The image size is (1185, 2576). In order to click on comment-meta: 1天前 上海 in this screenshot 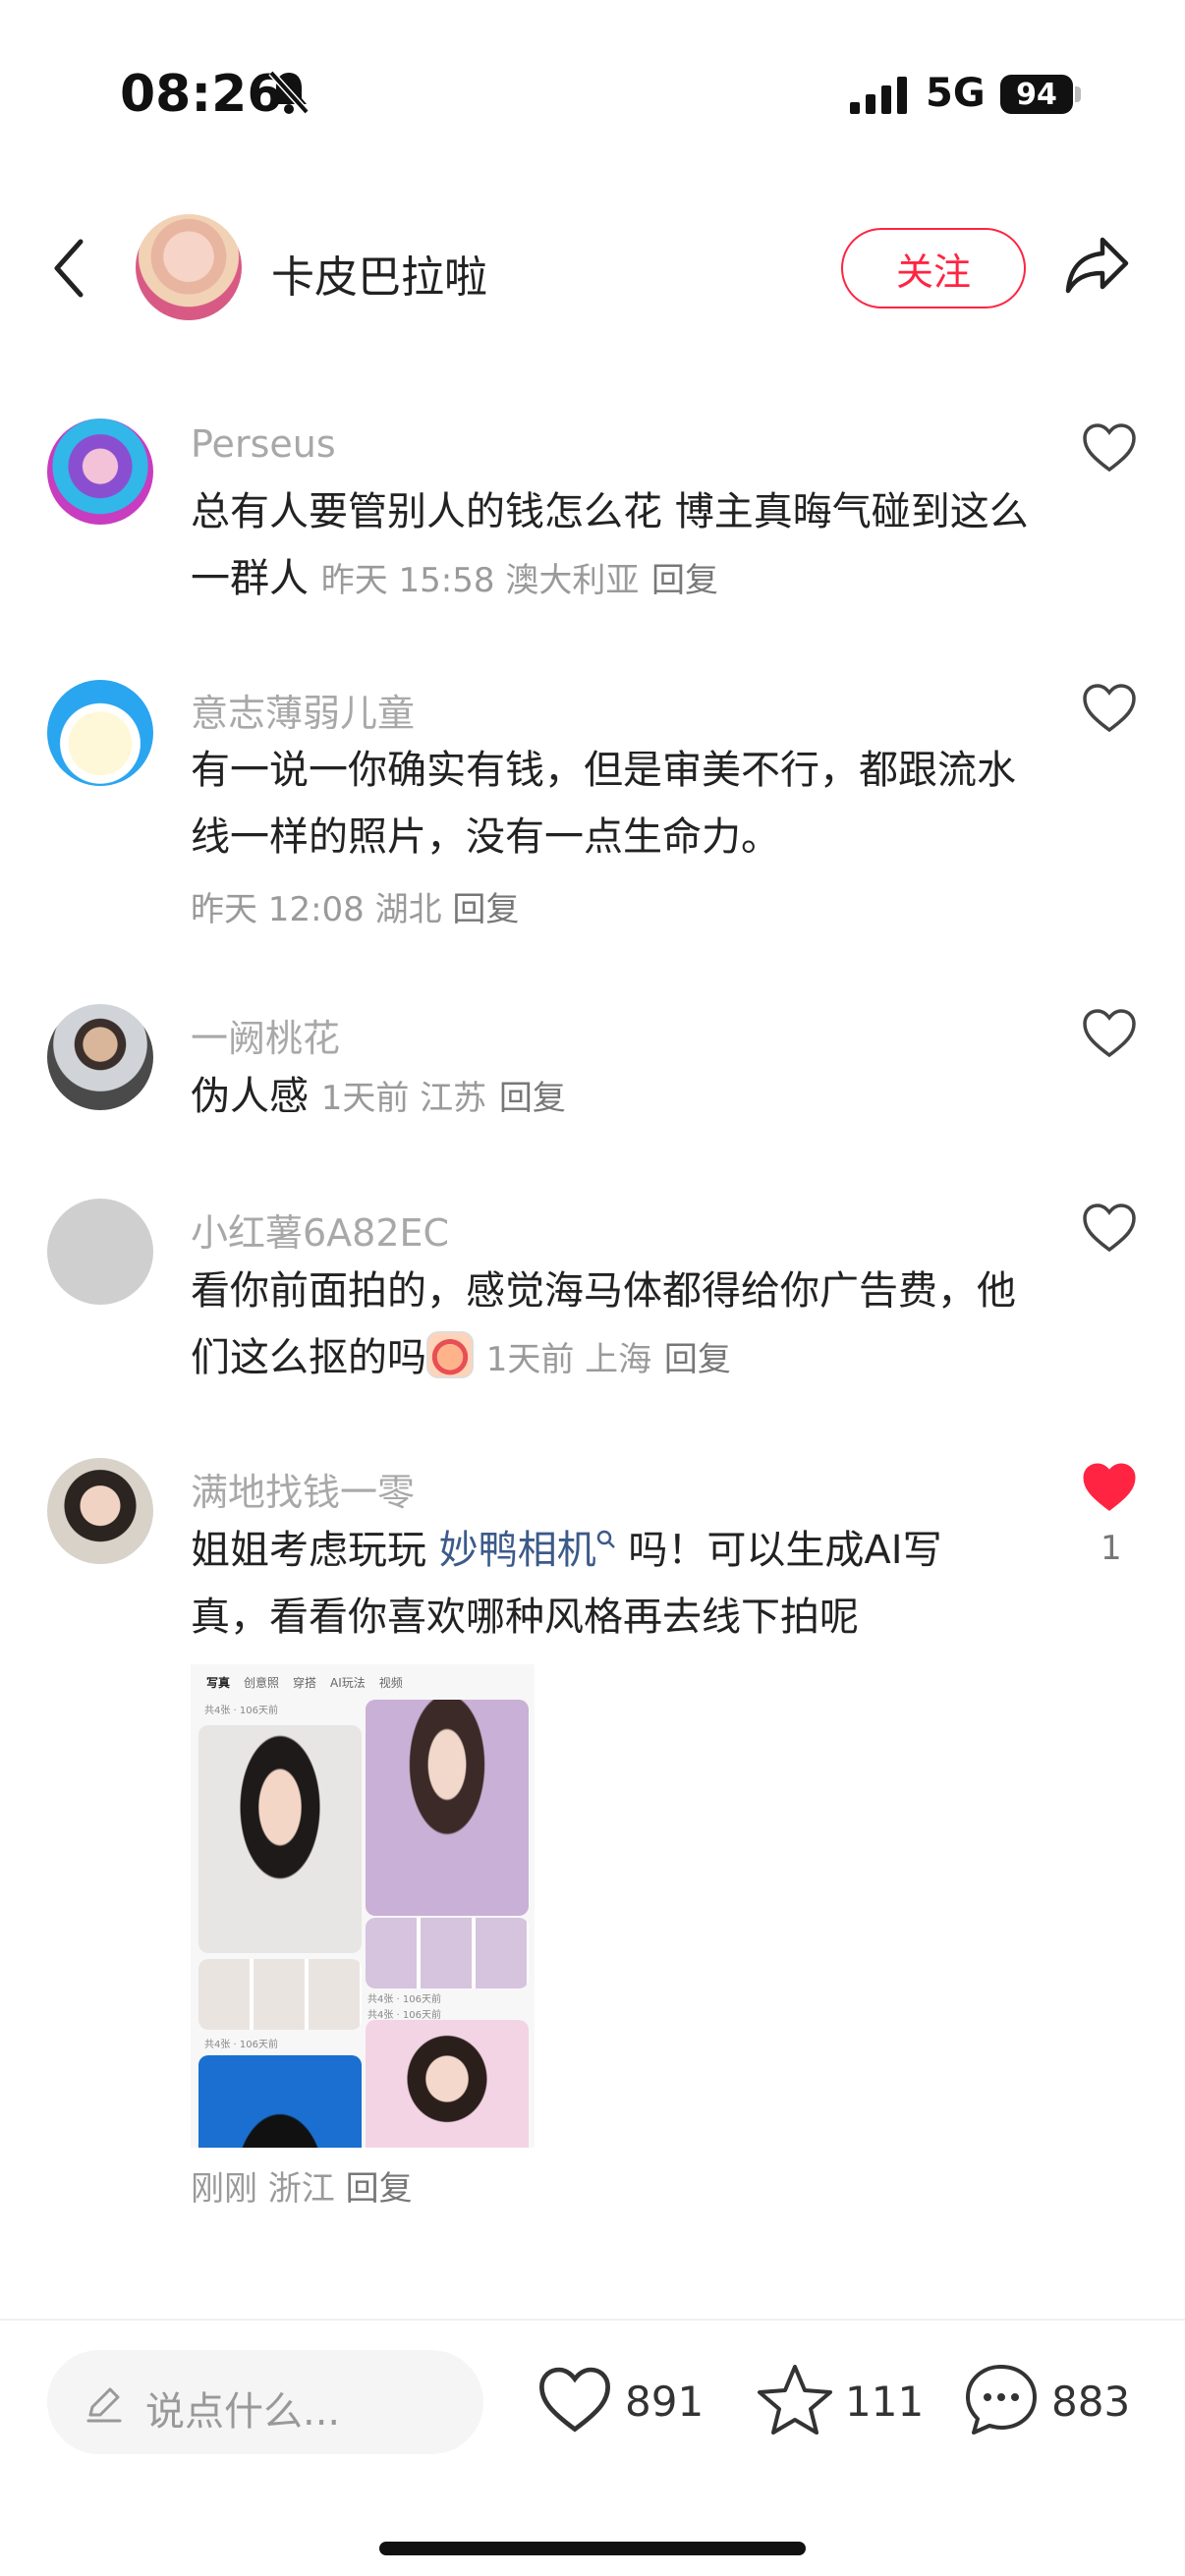, I will do `click(569, 1359)`.